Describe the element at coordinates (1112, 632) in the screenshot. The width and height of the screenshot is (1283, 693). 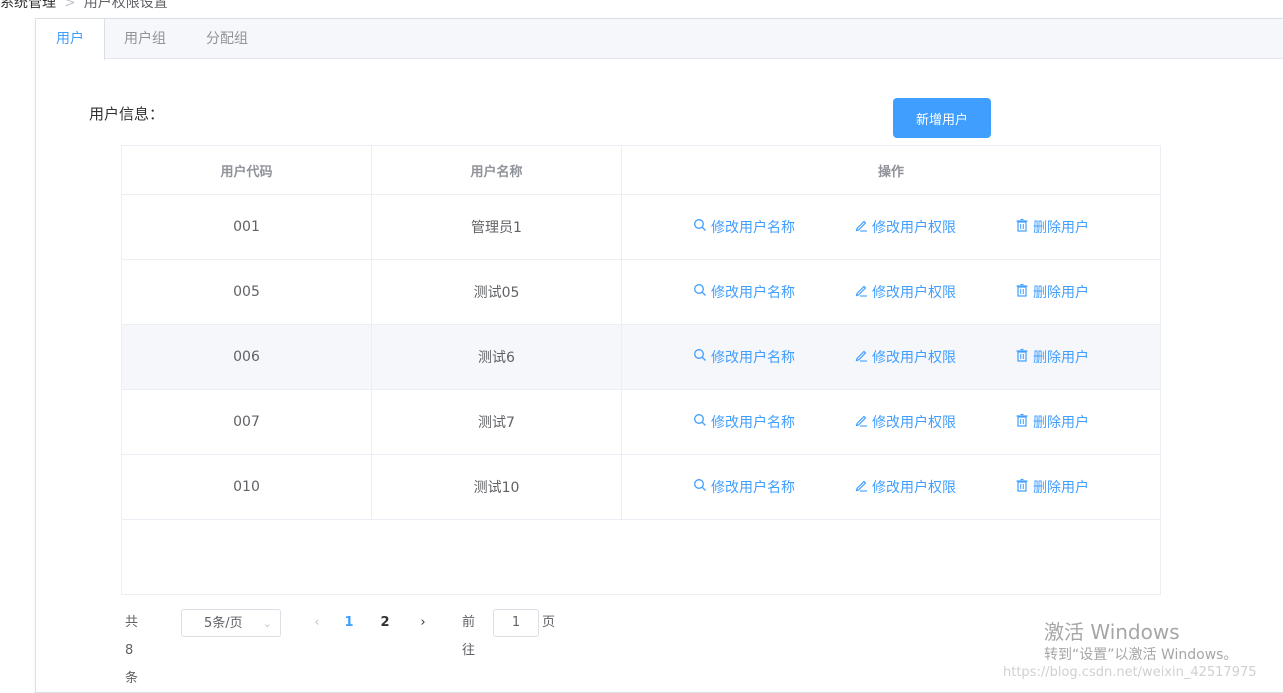
I see `watermark-title: 激活 Windows` at that location.